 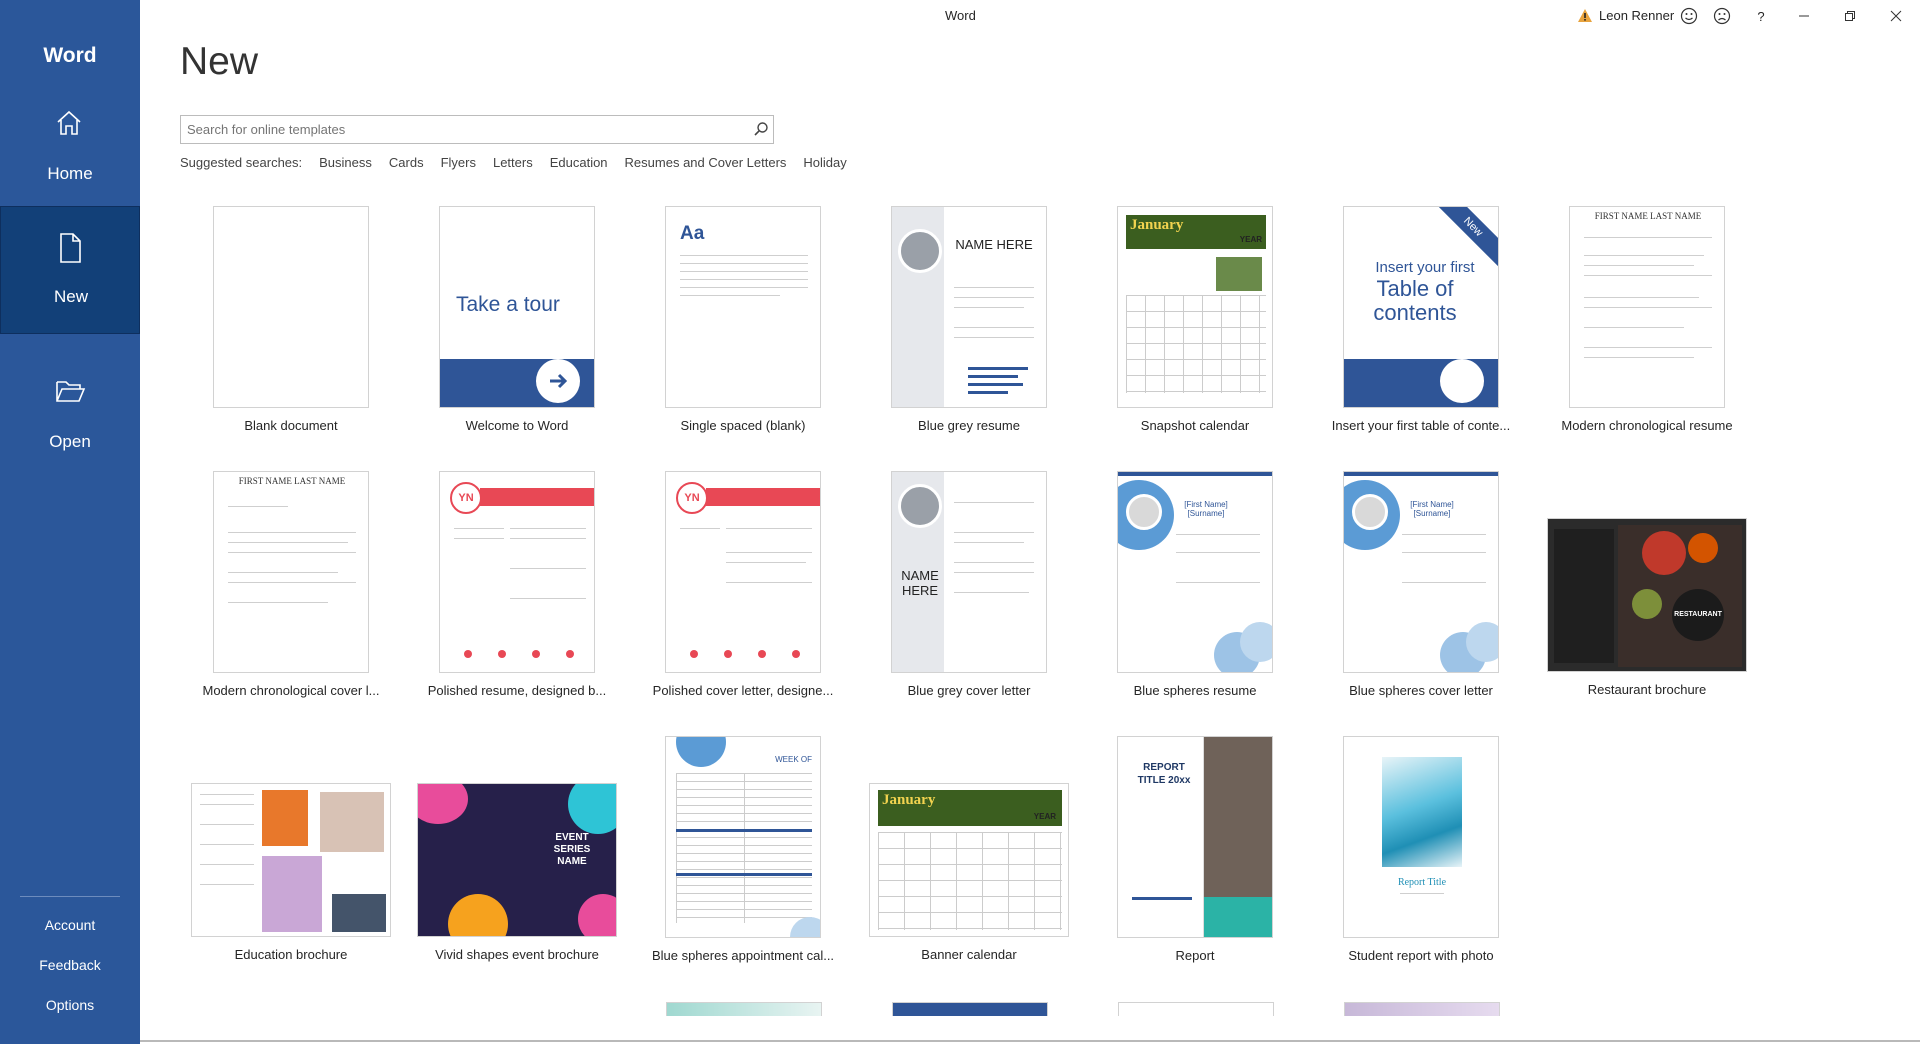 What do you see at coordinates (70, 965) in the screenshot?
I see `sidebar-feedback: Feedback` at bounding box center [70, 965].